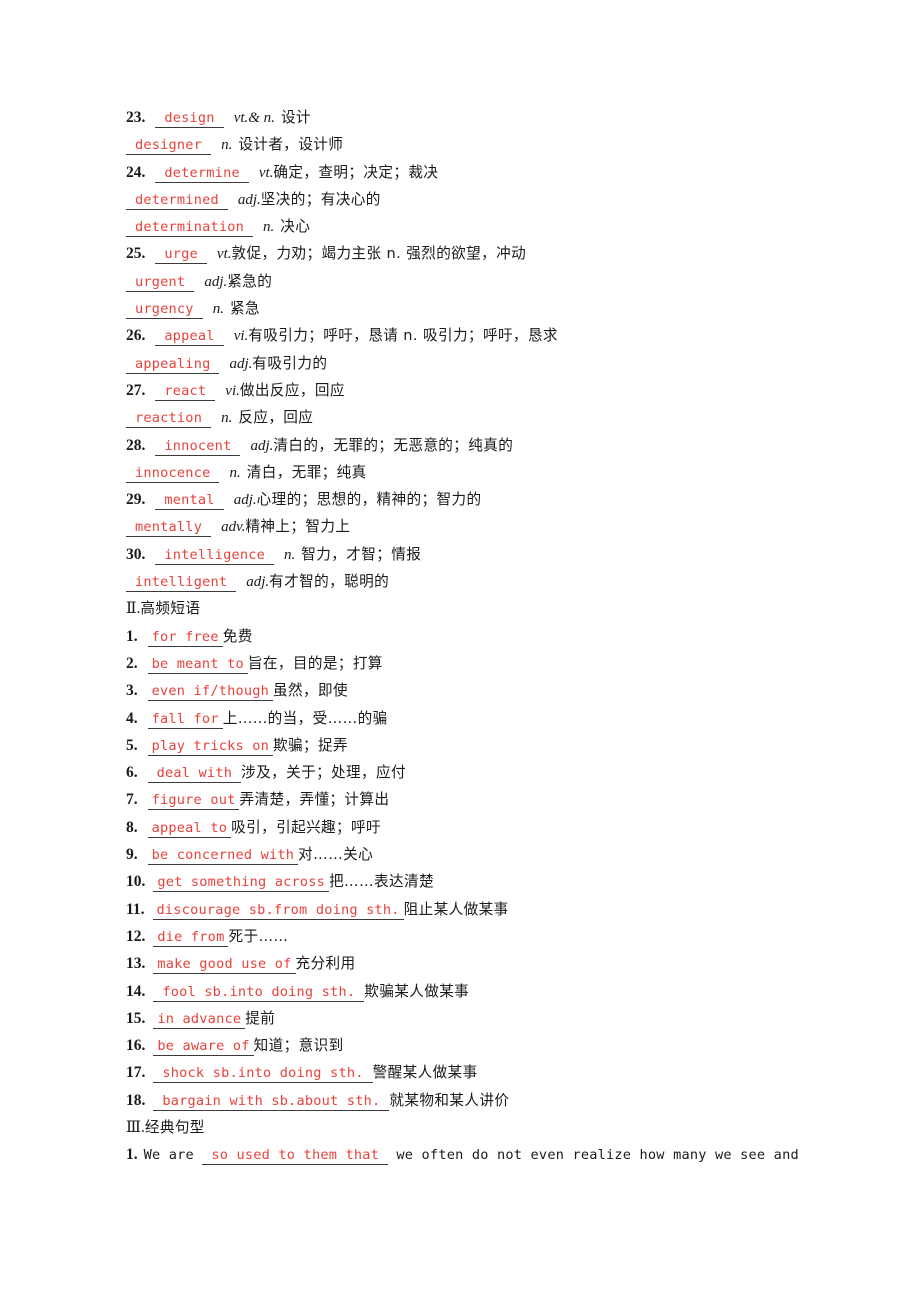 This screenshot has width=920, height=1302. What do you see at coordinates (136, 1046) in the screenshot?
I see `item-number: 16.` at bounding box center [136, 1046].